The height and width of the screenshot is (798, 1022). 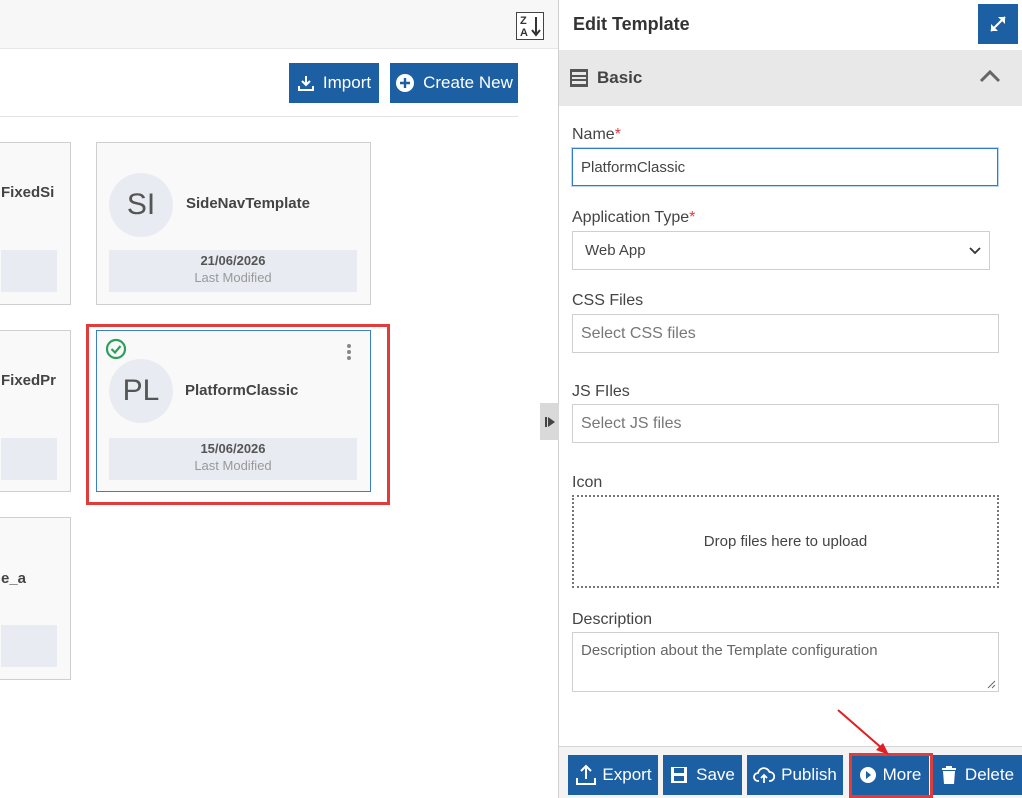 What do you see at coordinates (990, 76) in the screenshot?
I see `chevron-up-icon` at bounding box center [990, 76].